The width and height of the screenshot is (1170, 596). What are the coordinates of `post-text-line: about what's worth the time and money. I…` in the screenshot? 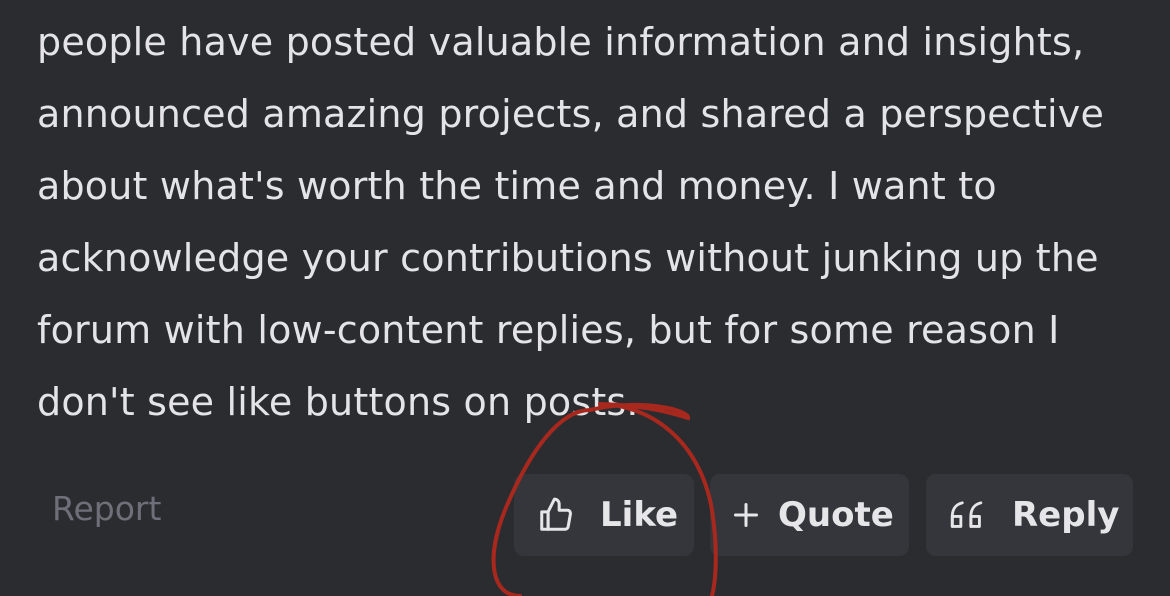 It's located at (517, 186).